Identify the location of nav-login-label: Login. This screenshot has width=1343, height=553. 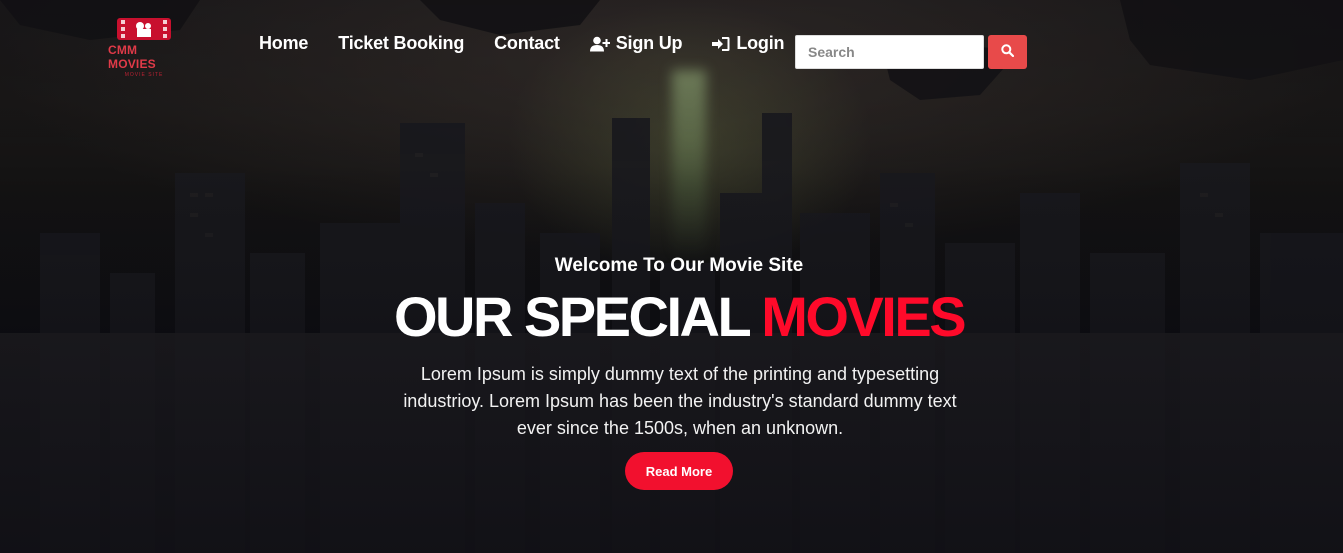
(760, 43).